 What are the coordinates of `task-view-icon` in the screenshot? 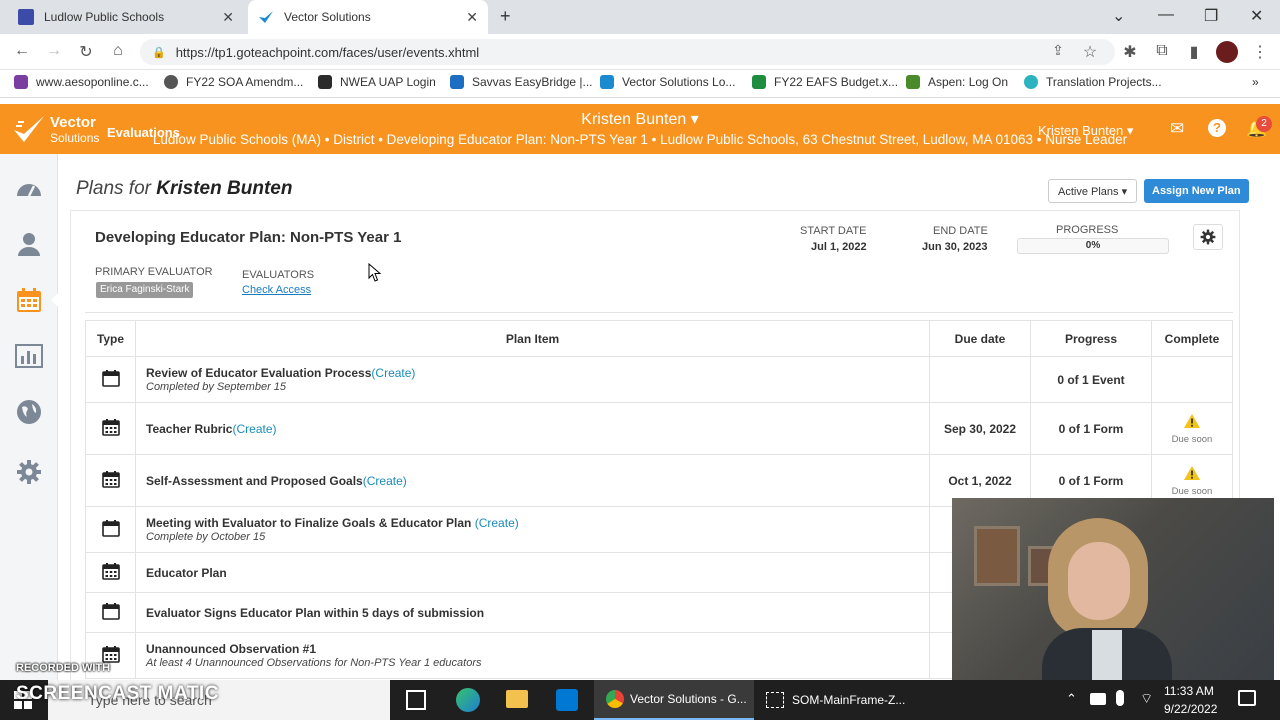 It's located at (416, 700).